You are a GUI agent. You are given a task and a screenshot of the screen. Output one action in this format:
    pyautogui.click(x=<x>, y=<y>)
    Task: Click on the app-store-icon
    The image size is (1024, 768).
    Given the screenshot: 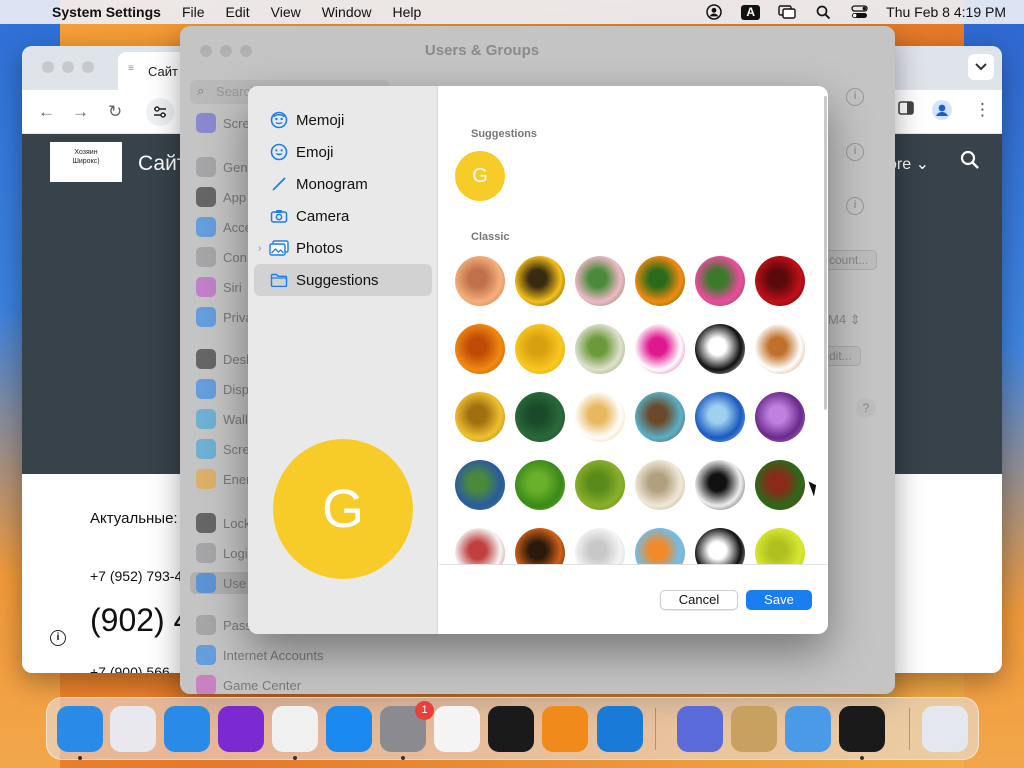 What is the action you would take?
    pyautogui.click(x=349, y=729)
    